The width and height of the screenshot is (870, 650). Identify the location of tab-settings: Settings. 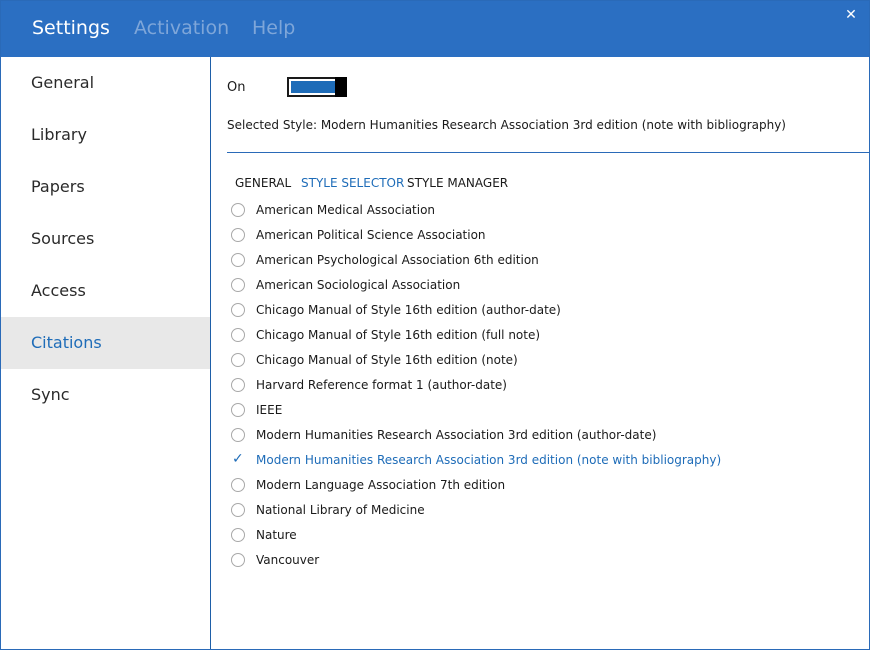
(71, 28).